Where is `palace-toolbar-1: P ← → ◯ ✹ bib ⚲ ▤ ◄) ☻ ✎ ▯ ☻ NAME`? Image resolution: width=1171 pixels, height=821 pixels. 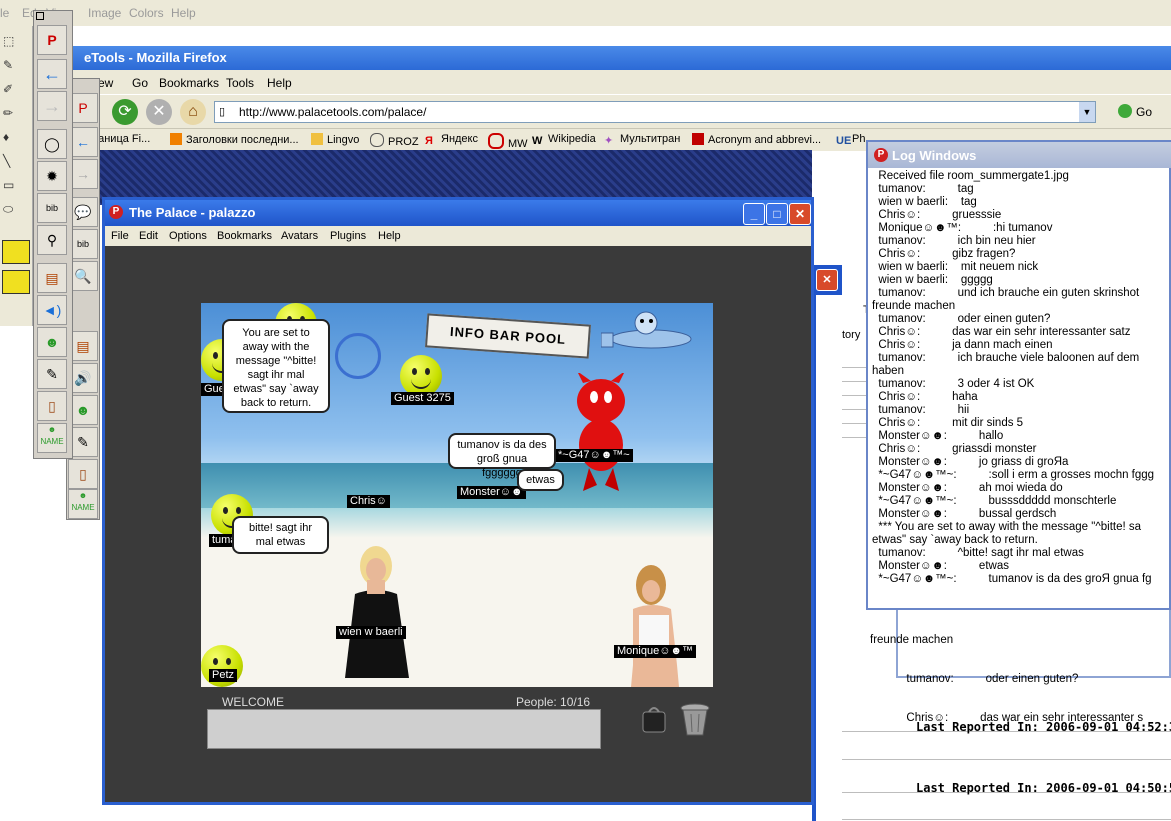 palace-toolbar-1: P ← → ◯ ✹ bib ⚲ ▤ ◄) ☻ ✎ ▯ ☻ NAME is located at coordinates (53, 234).